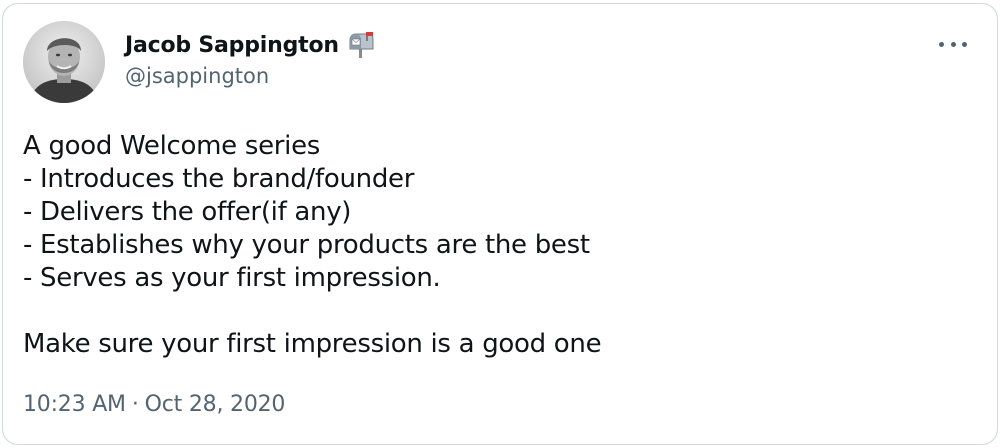  Describe the element at coordinates (369, 34) in the screenshot. I see `flag` at that location.